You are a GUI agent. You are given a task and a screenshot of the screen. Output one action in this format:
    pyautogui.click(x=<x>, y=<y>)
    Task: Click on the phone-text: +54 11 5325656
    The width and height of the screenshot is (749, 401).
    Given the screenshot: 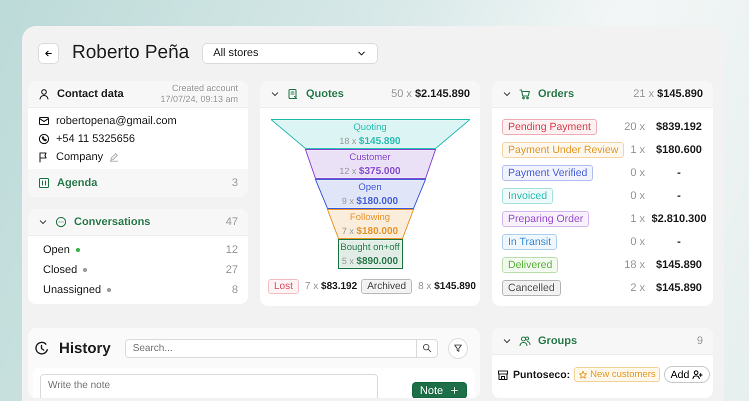 What is the action you would take?
    pyautogui.click(x=96, y=138)
    